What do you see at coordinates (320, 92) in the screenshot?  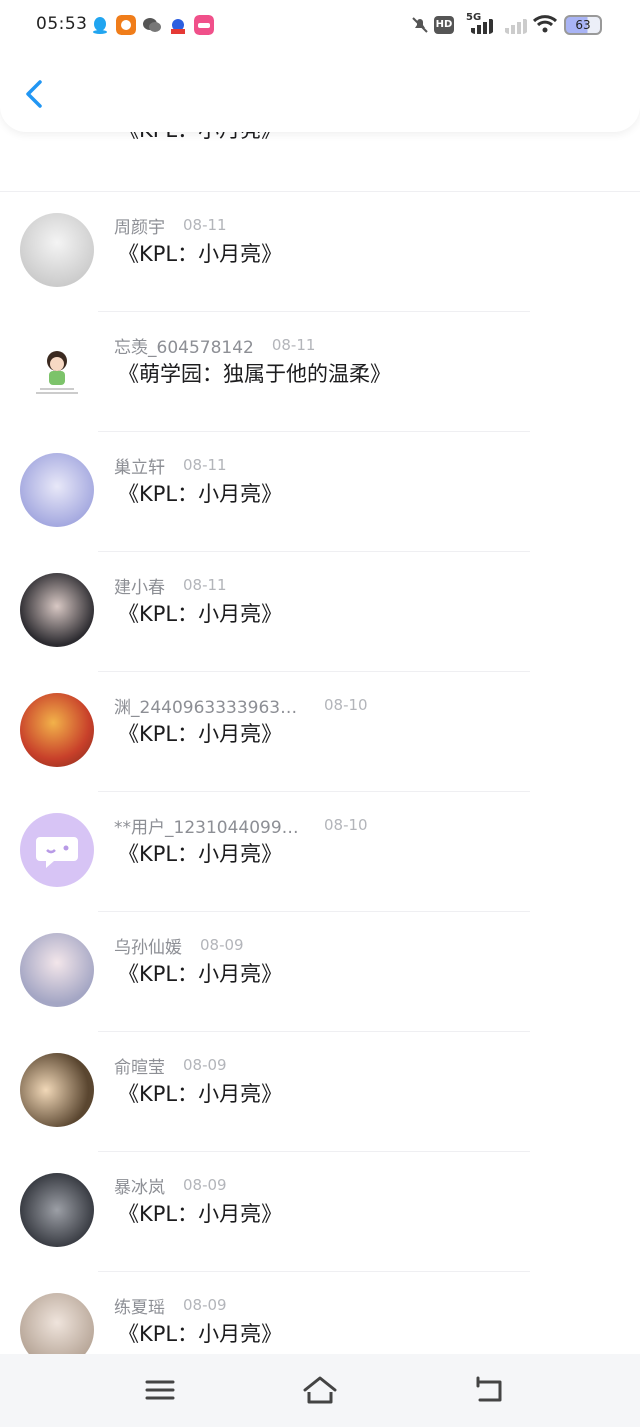 I see `header` at bounding box center [320, 92].